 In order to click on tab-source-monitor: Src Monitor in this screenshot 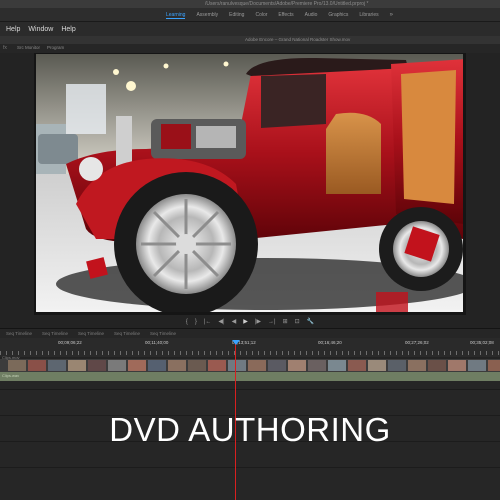, I will do `click(28, 47)`.